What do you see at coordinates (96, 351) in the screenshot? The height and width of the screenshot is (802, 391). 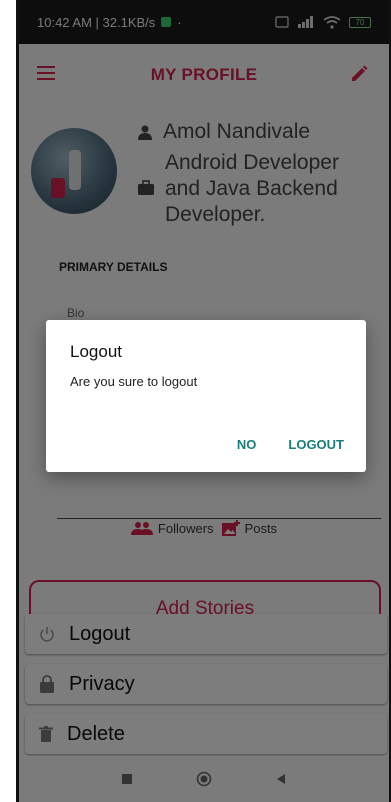 I see `dialog-title: Logout` at bounding box center [96, 351].